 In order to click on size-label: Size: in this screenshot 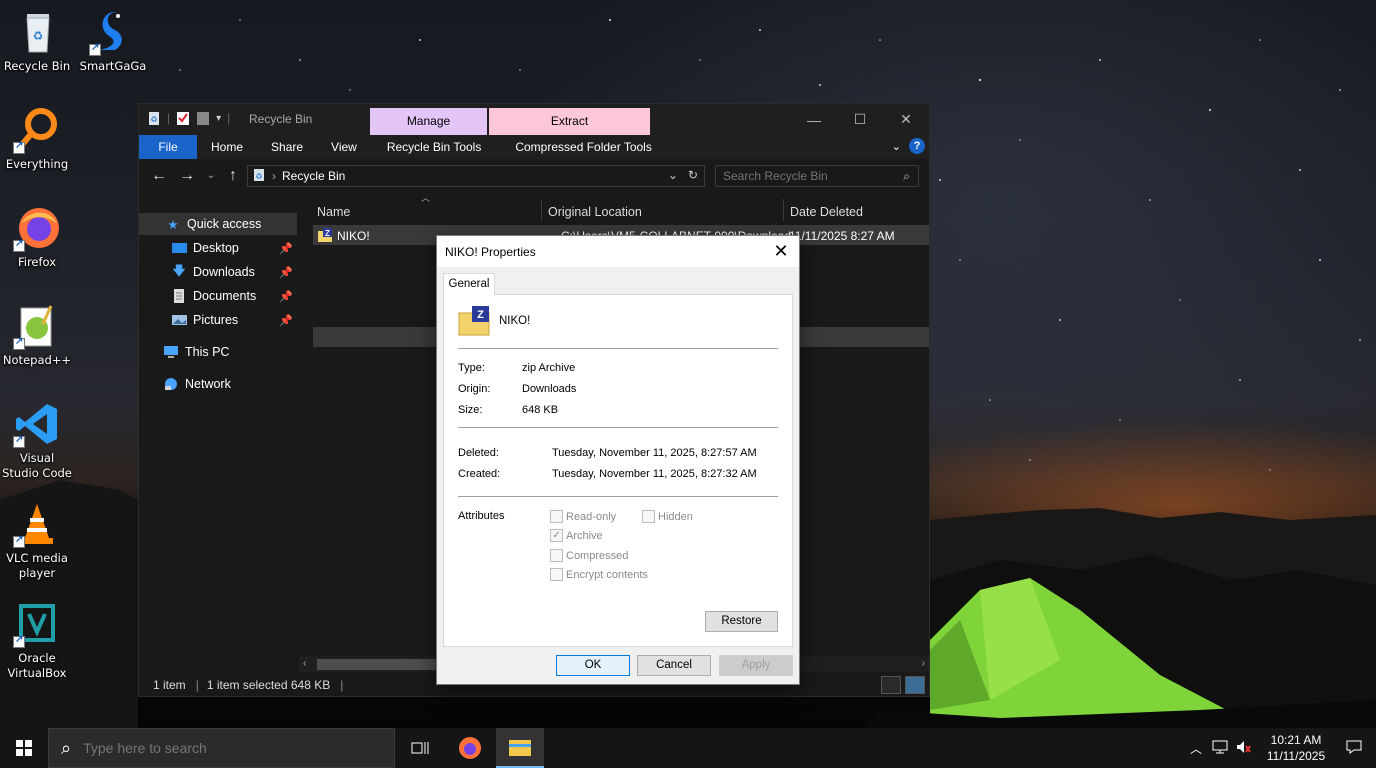, I will do `click(470, 410)`.